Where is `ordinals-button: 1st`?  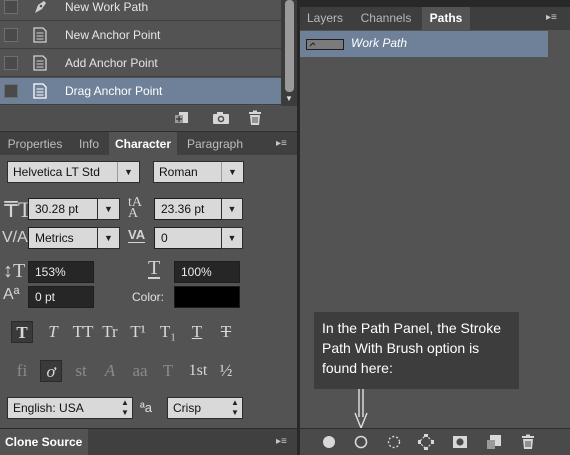
ordinals-button: 1st is located at coordinates (198, 371).